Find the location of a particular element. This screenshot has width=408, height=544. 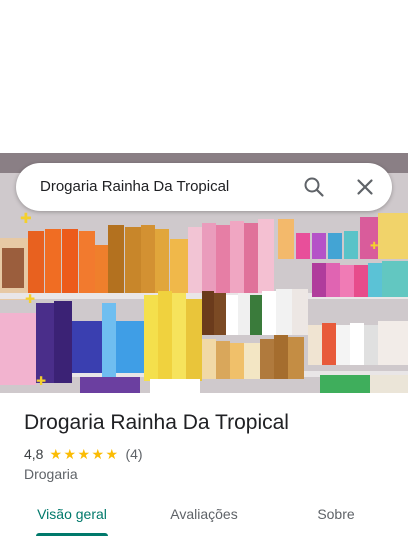

rating-stars: ★ ★ ★ ★ ★ is located at coordinates (84, 454).